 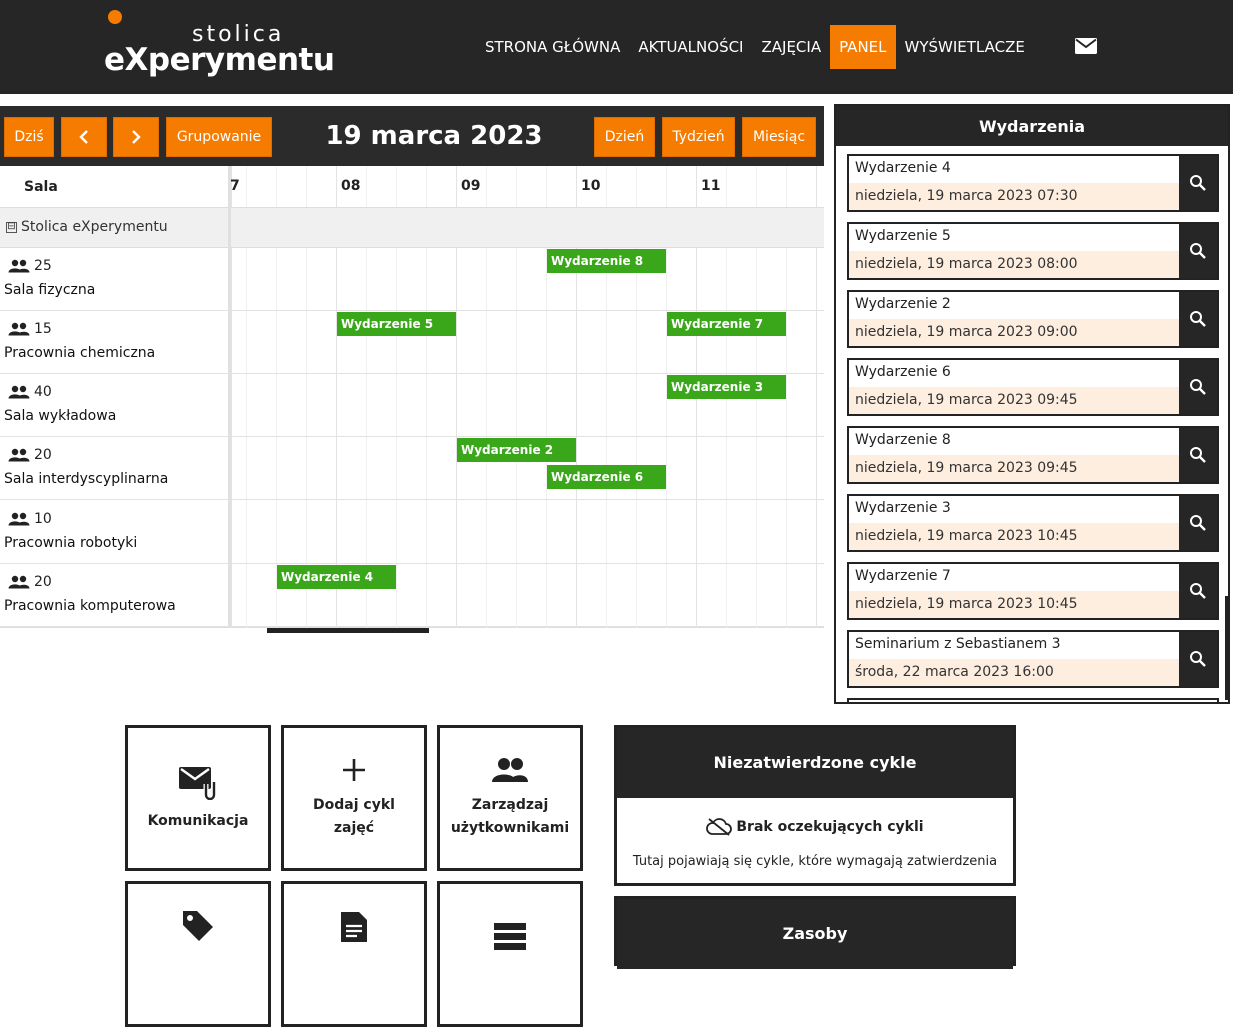 I want to click on calendar-event: Wydarzenie 7, so click(x=726, y=324).